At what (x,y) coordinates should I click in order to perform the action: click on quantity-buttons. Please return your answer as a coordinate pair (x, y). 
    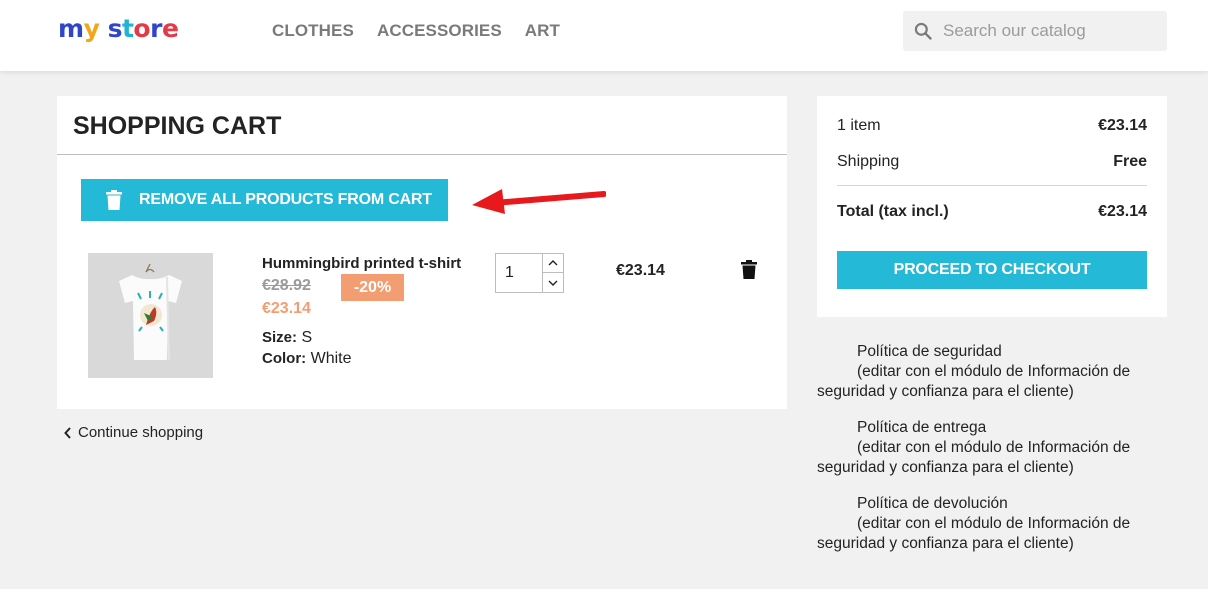
    Looking at the image, I should click on (552, 273).